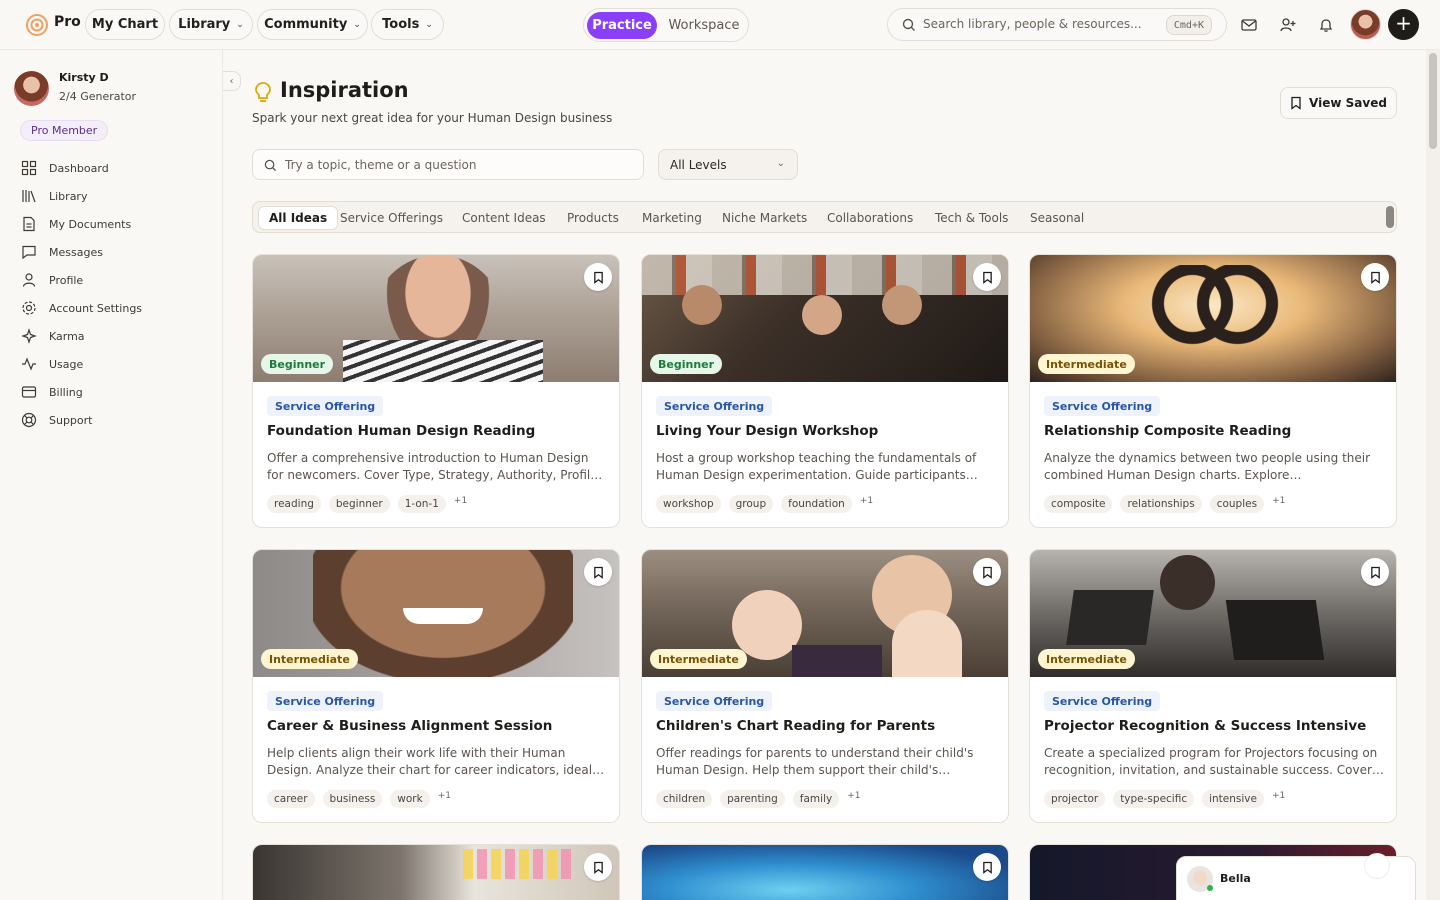 The image size is (1440, 900). What do you see at coordinates (115, 280) in the screenshot?
I see `sidebar-item-profile: Profile` at bounding box center [115, 280].